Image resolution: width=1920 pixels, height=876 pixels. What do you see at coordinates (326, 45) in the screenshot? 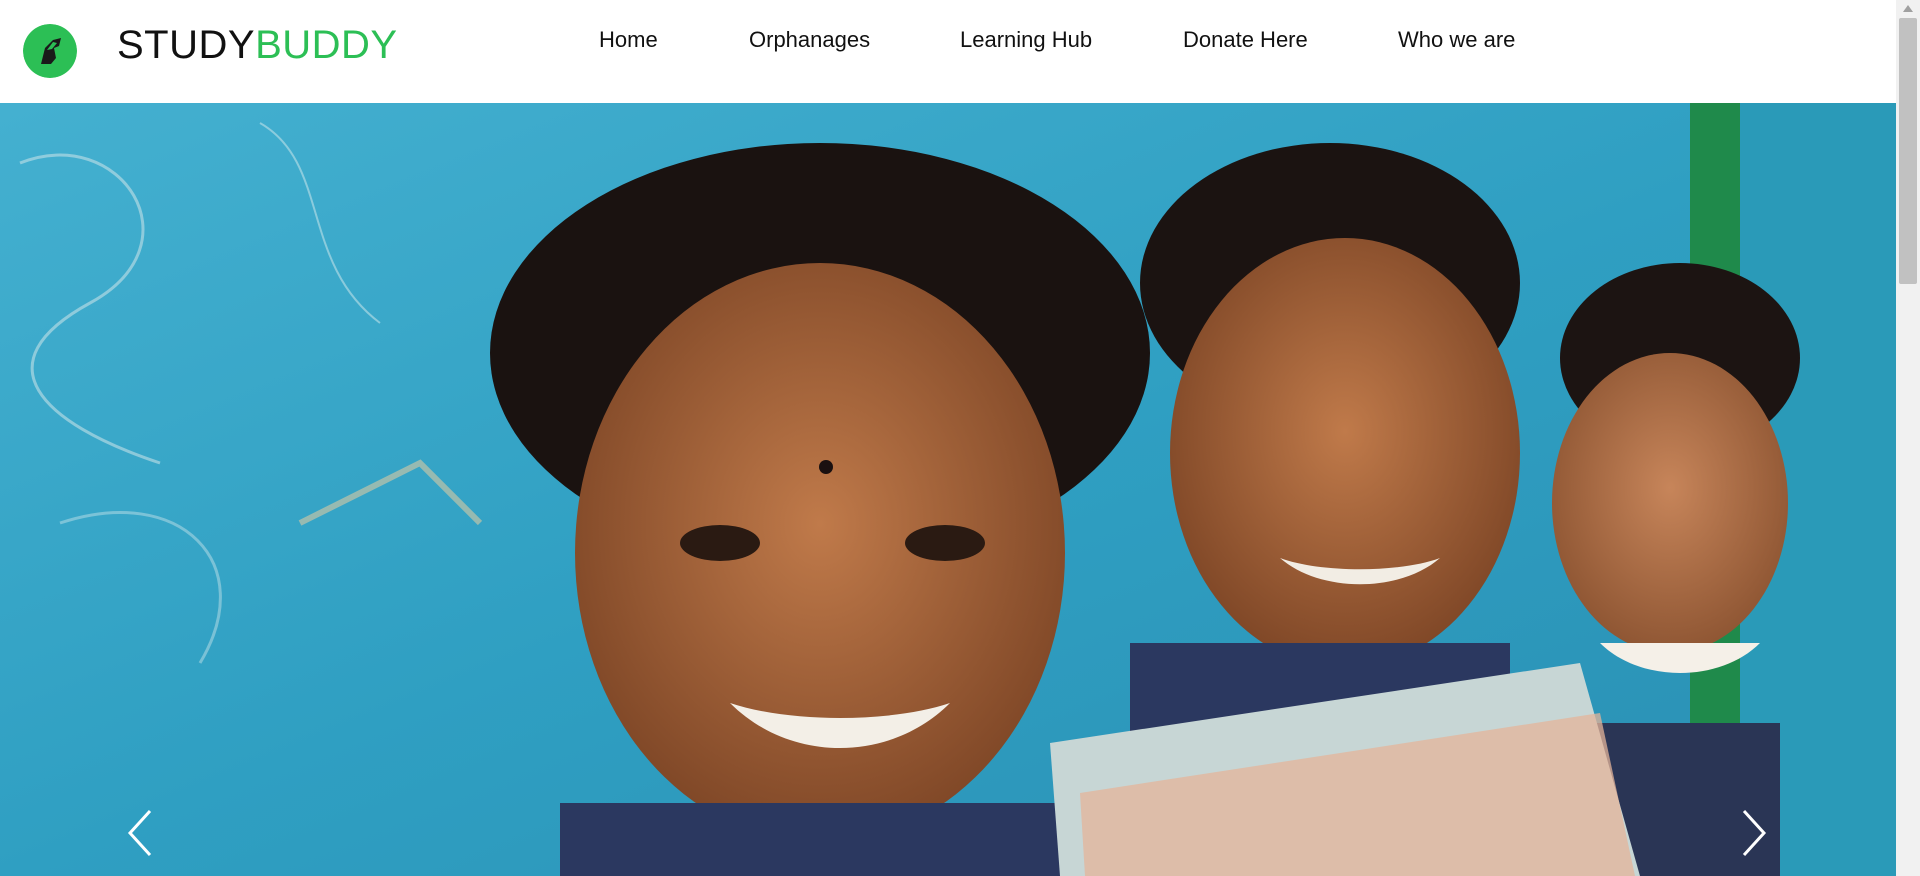
I see `brand-part-2: BUDDY` at bounding box center [326, 45].